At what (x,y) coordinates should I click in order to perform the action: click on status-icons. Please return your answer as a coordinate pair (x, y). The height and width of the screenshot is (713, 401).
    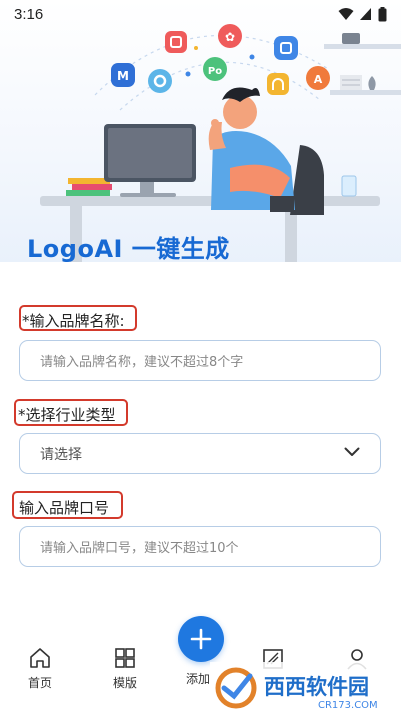
    Looking at the image, I should click on (362, 14).